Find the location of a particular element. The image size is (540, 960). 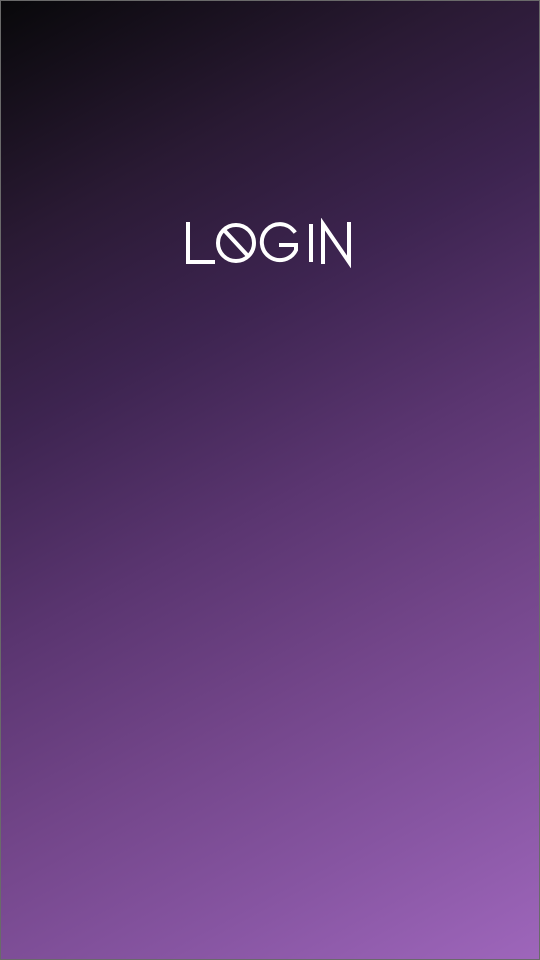

login-wordmark-icon is located at coordinates (268, 243).